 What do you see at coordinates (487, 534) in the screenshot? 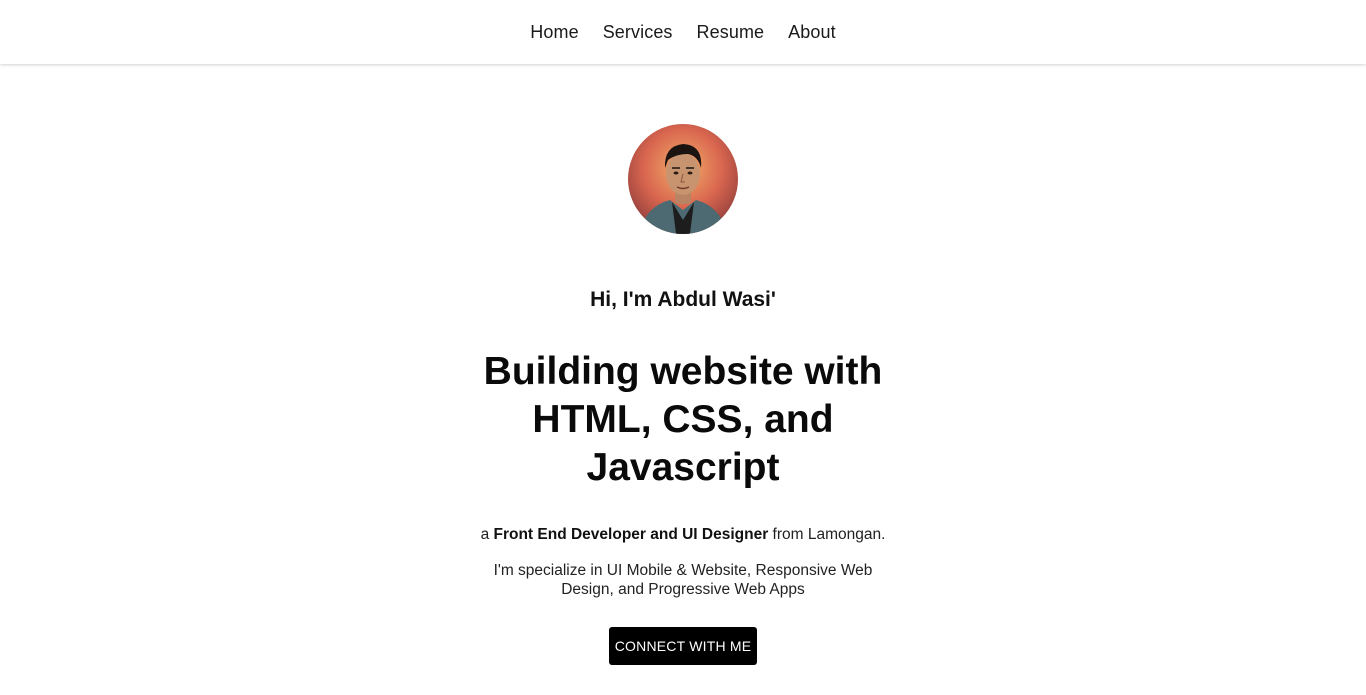
I see `role-prefix: a` at bounding box center [487, 534].